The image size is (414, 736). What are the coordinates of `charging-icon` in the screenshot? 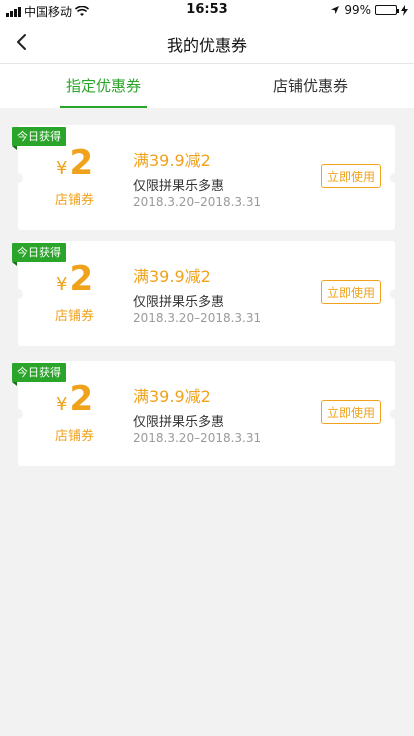 It's located at (404, 10).